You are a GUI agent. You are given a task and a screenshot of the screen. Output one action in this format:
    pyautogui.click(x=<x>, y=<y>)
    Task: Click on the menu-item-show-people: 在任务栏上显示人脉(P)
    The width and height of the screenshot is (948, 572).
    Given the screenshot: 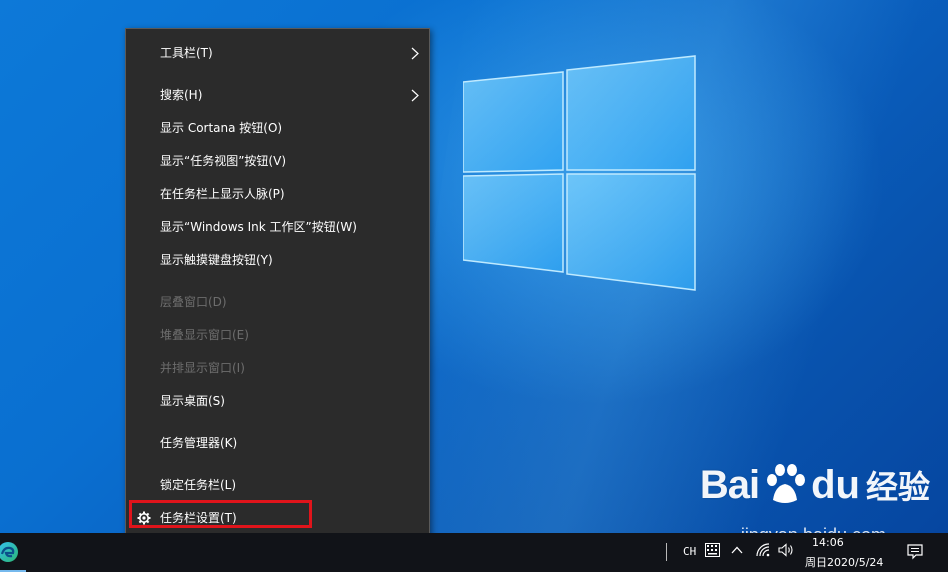 What is the action you would take?
    pyautogui.click(x=277, y=194)
    